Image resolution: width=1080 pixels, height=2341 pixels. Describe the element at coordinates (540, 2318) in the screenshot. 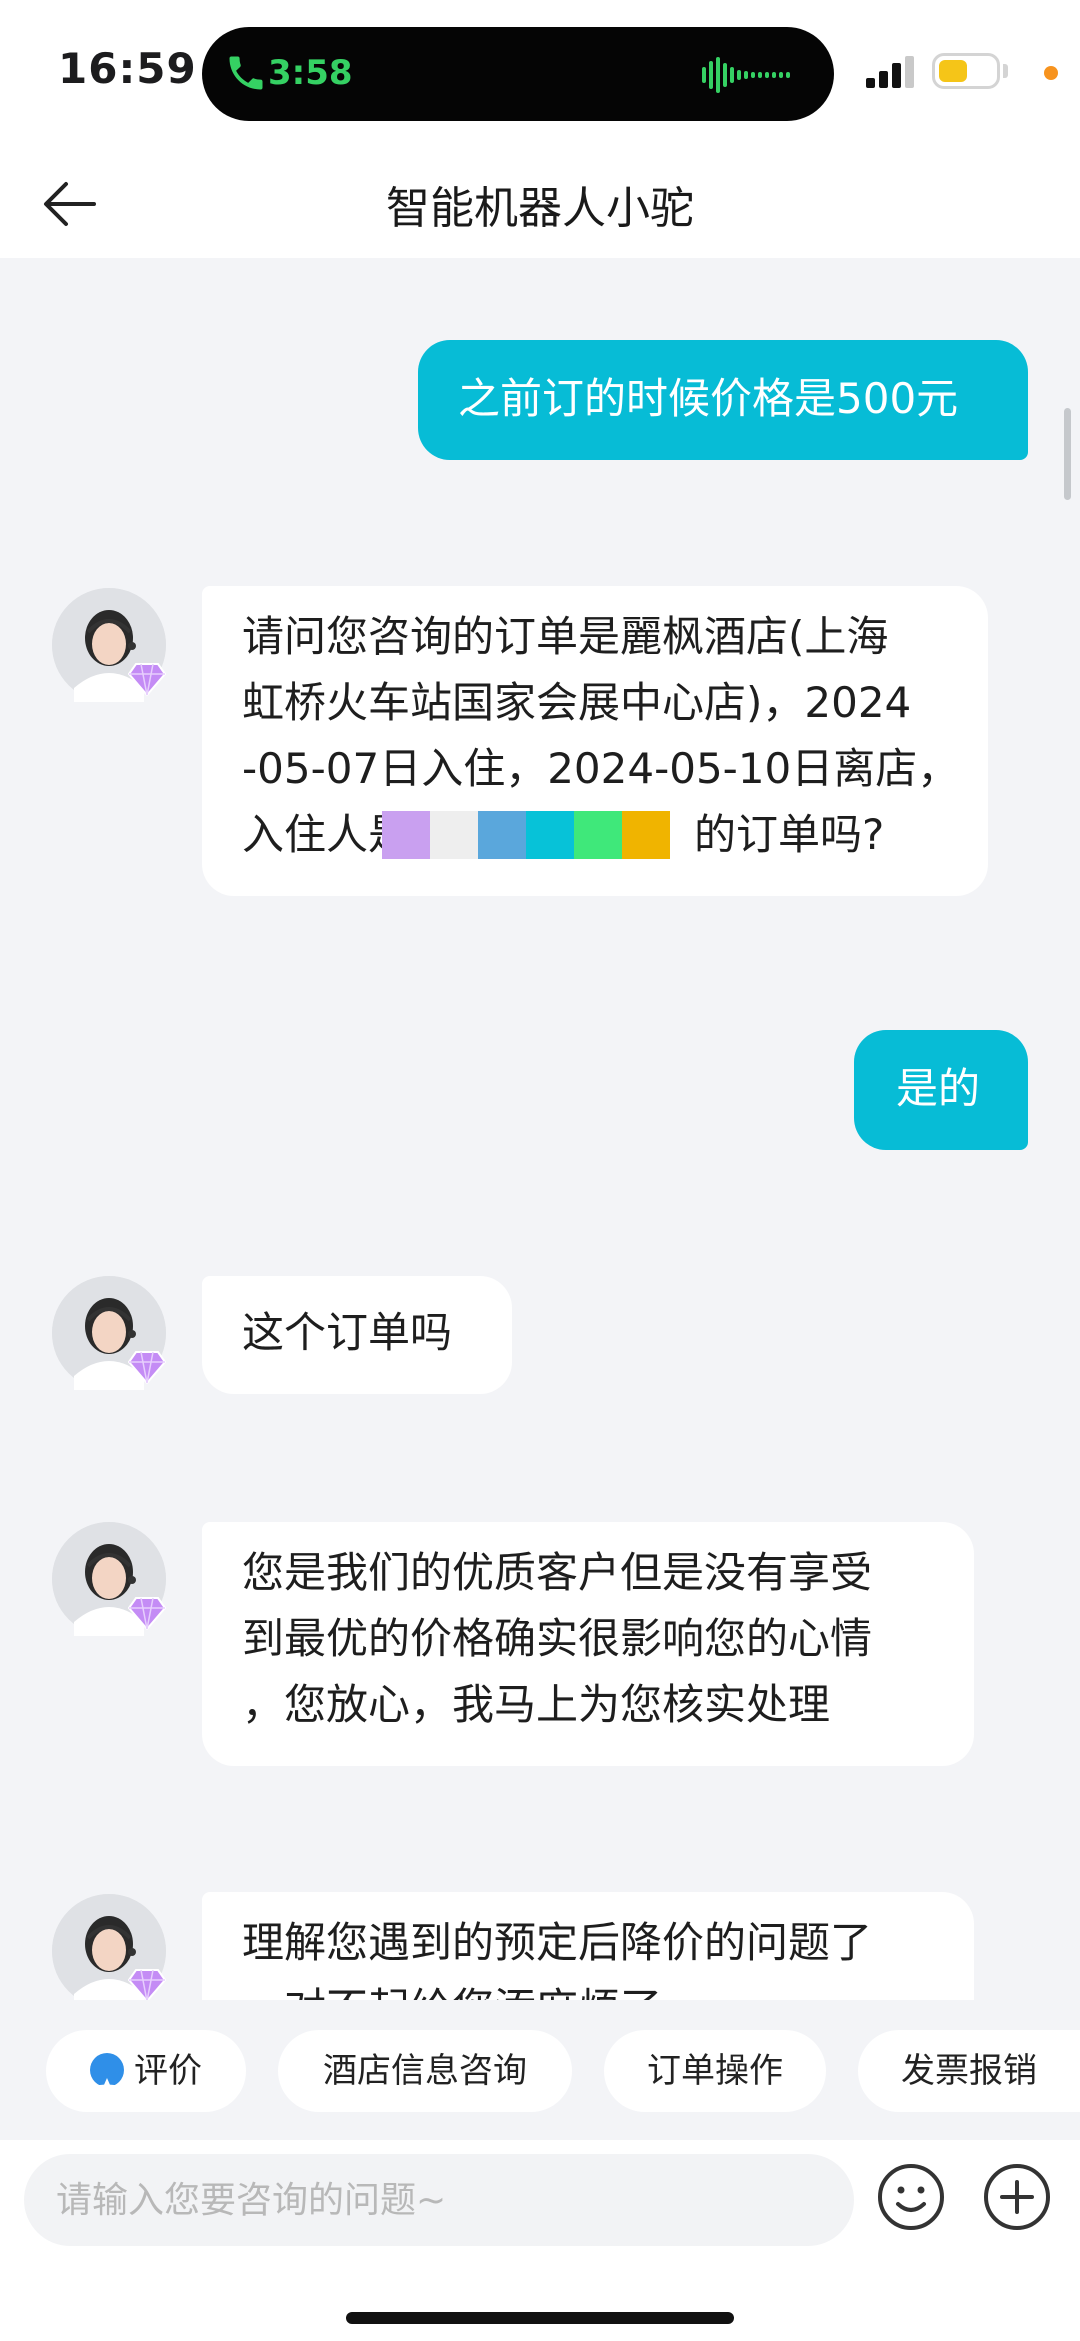

I see `home-indicator` at that location.